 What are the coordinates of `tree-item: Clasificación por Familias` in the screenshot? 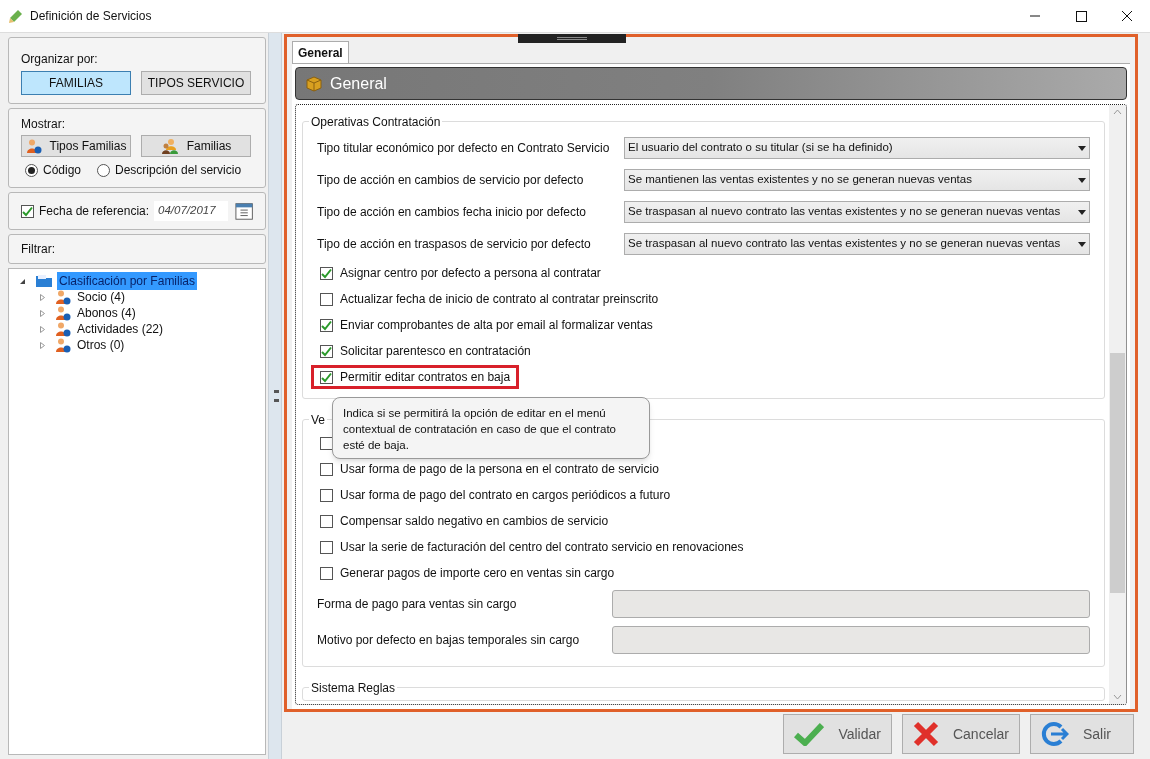 It's located at (127, 281).